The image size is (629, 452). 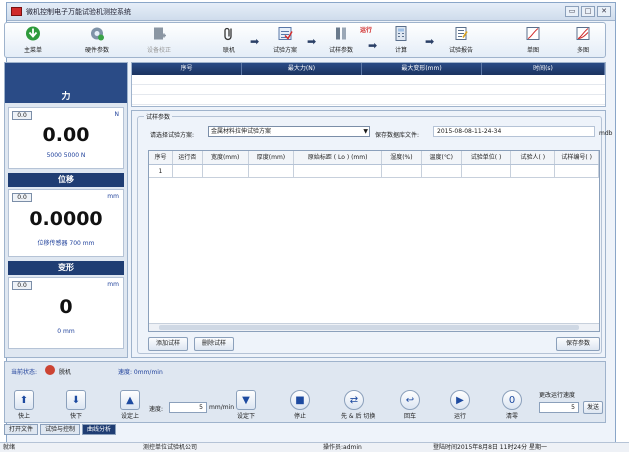 I want to click on col-gauge-length: 原始标距 ( Lo ) (mm), so click(x=338, y=157).